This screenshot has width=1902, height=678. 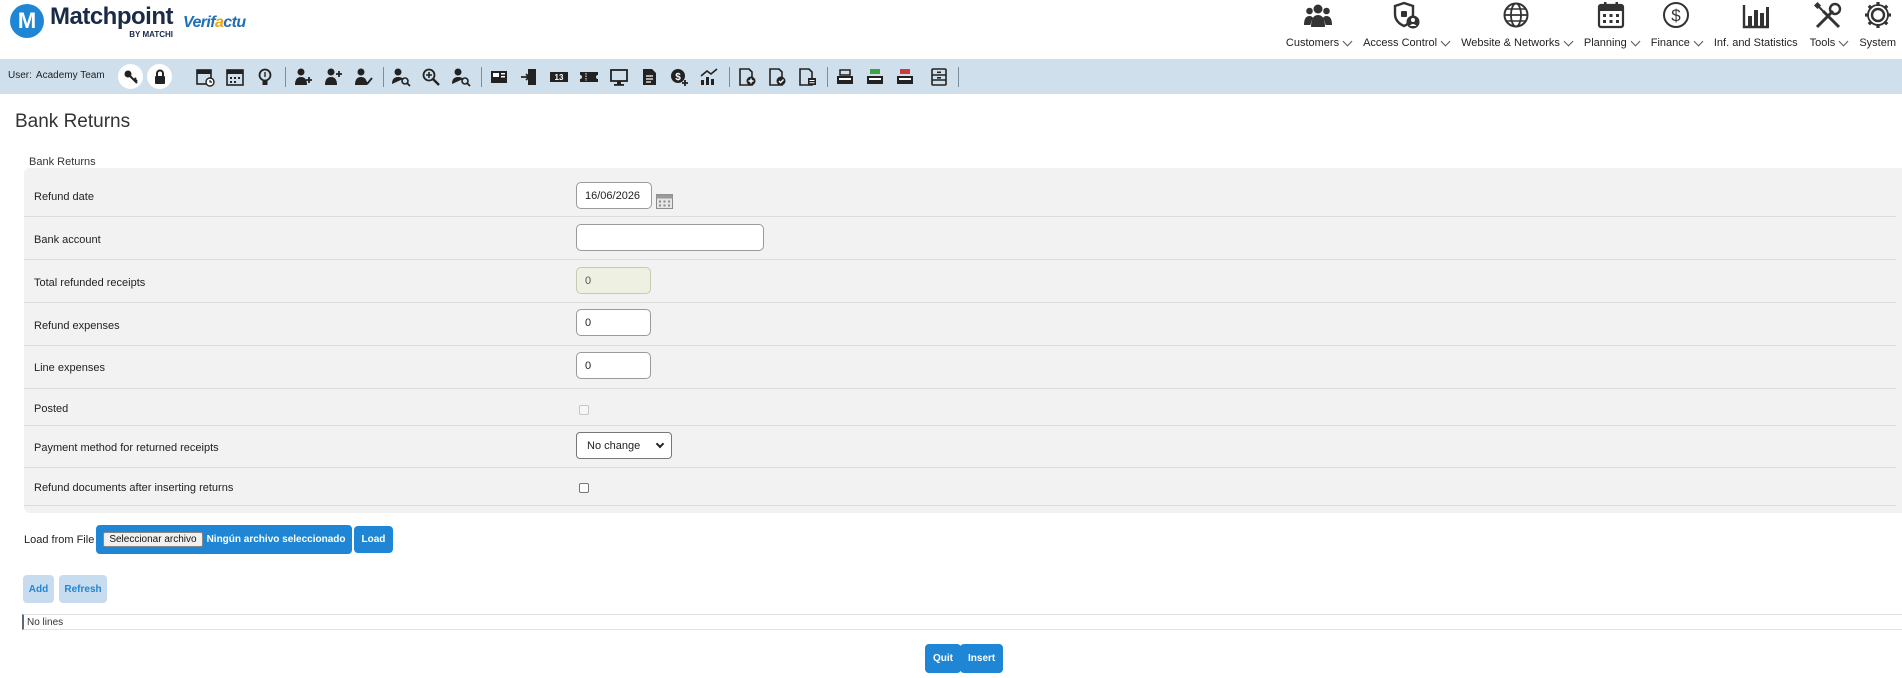 I want to click on key-button, so click(x=130, y=76).